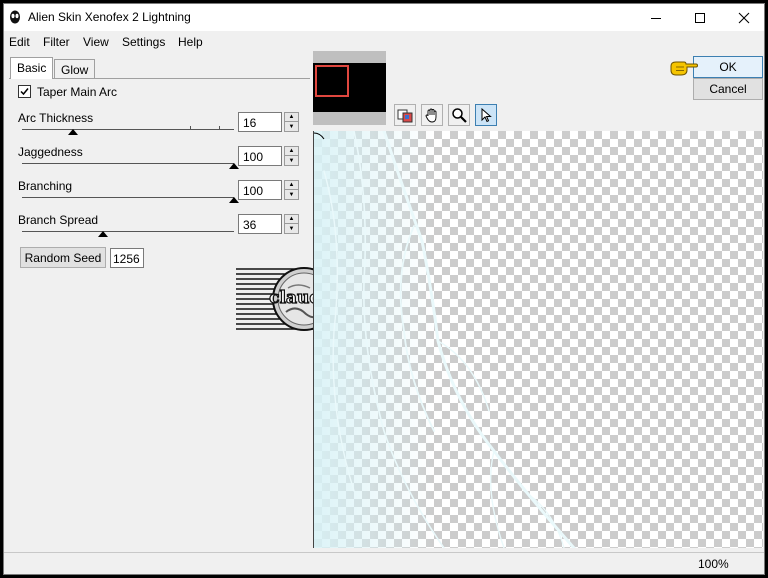  I want to click on pointer-tool-button, so click(486, 115).